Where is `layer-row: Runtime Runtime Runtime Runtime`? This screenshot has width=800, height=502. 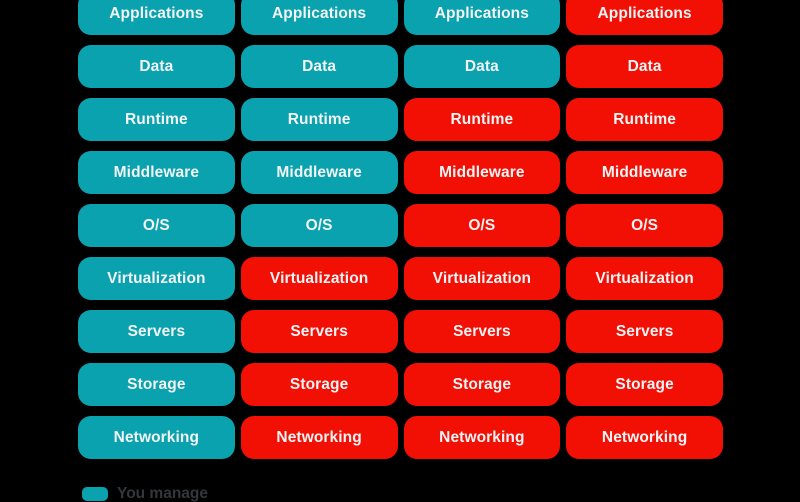
layer-row: Runtime Runtime Runtime Runtime is located at coordinates (400, 119).